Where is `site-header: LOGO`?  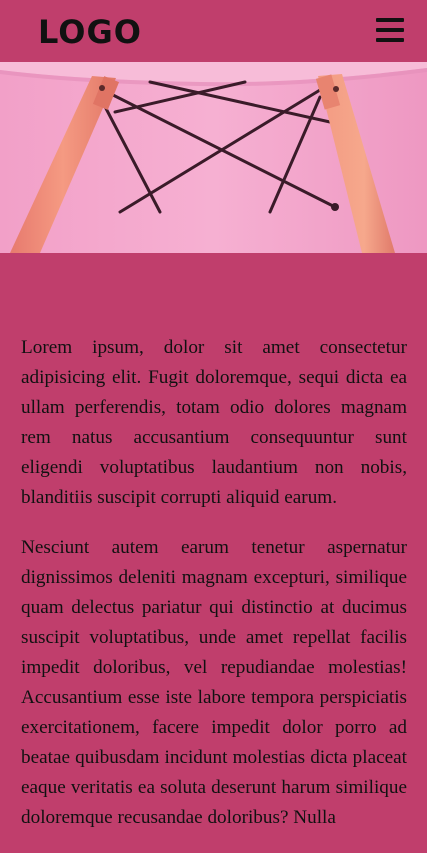
site-header: LOGO is located at coordinates (213, 31).